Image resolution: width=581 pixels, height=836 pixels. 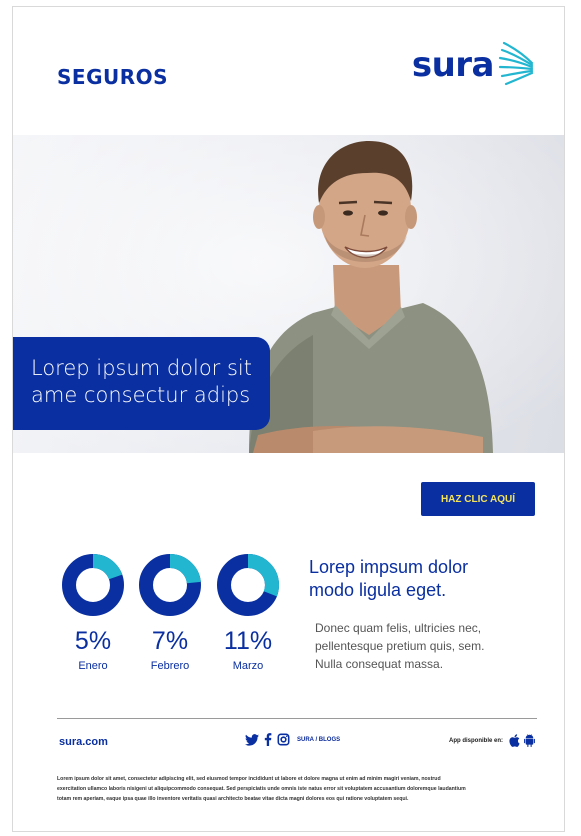 What do you see at coordinates (113, 77) in the screenshot?
I see `brand-title: SEGUROS` at bounding box center [113, 77].